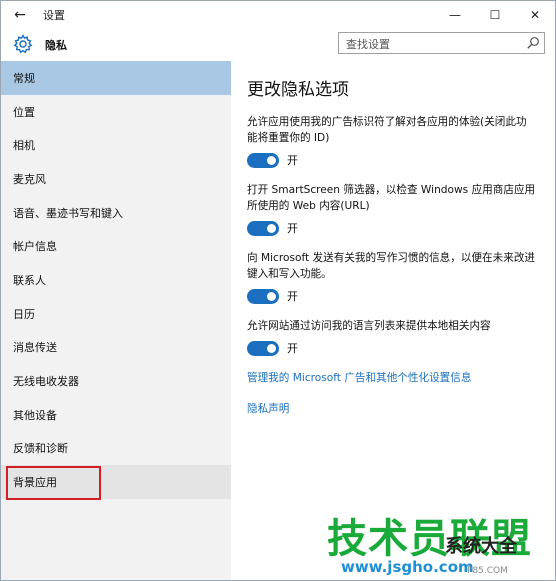 This screenshot has height=581, width=556. Describe the element at coordinates (407, 567) in the screenshot. I see `watermark-url: www.jsgho.com` at that location.